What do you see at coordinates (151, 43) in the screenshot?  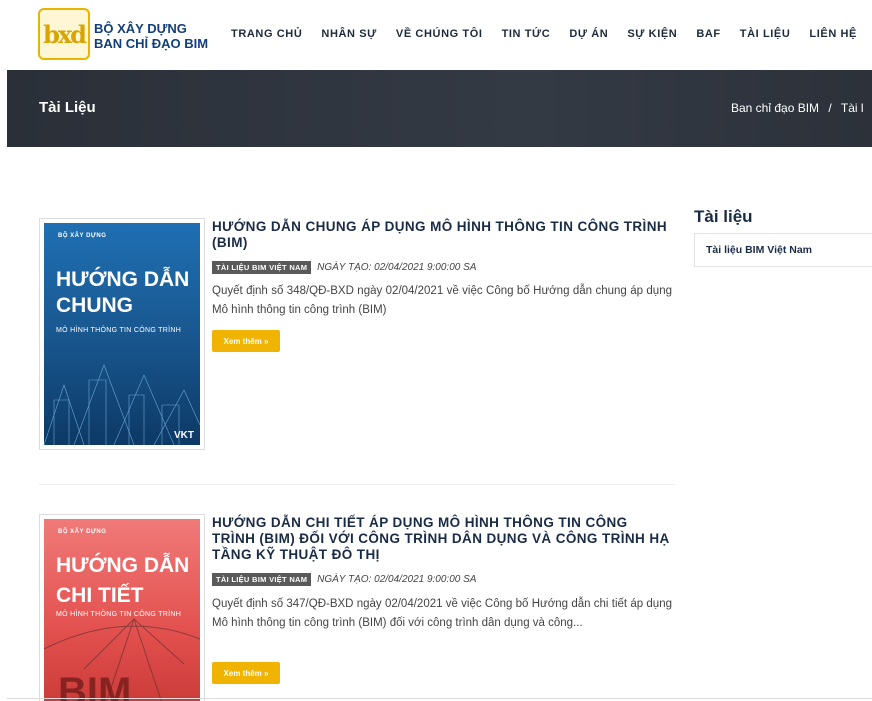 I see `brand-line-2: BAN CHỈ ĐẠO BIM` at bounding box center [151, 43].